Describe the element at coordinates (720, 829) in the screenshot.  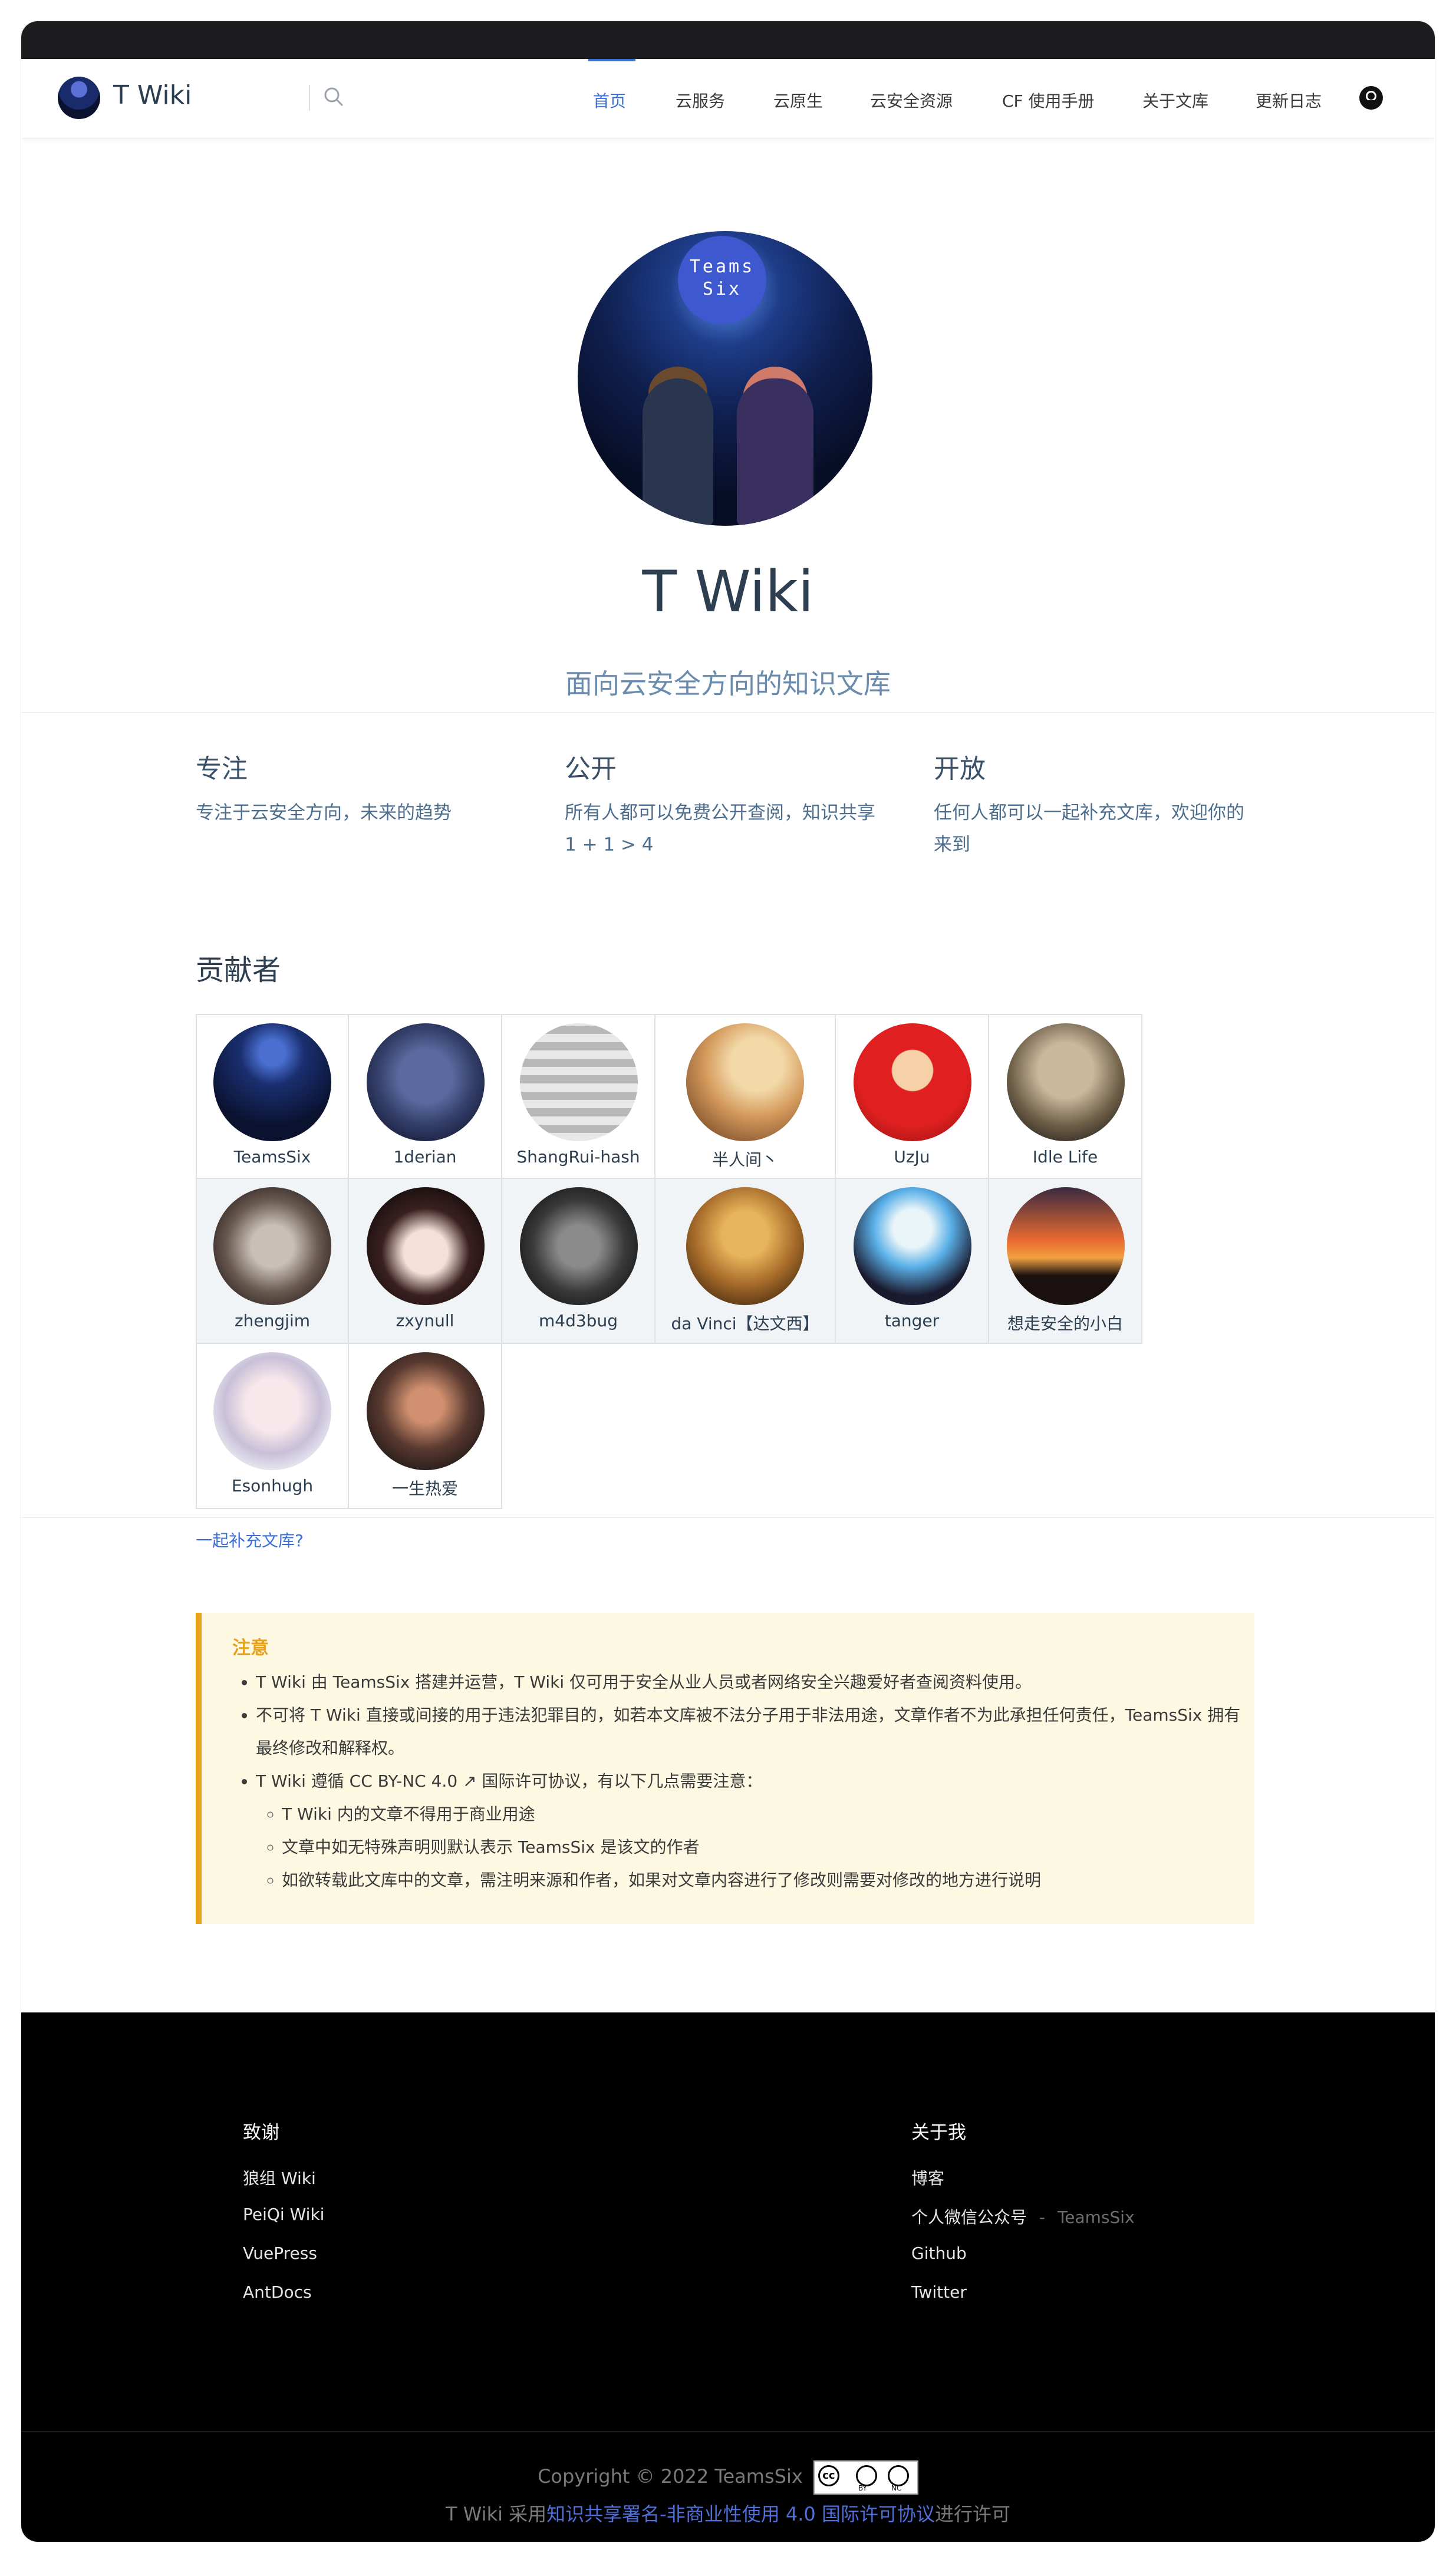
I see `feature-text: 所有人都可以免费公开查阅，知识共享 1 + 1 > 4` at that location.